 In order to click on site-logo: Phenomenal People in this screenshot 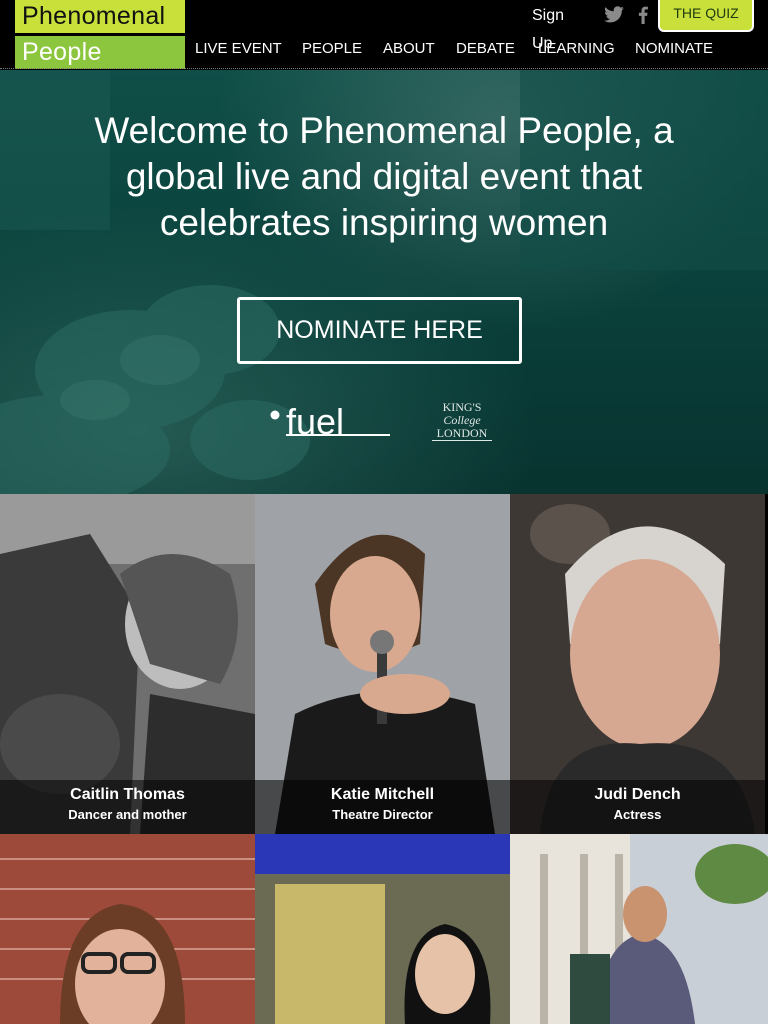, I will do `click(100, 35)`.